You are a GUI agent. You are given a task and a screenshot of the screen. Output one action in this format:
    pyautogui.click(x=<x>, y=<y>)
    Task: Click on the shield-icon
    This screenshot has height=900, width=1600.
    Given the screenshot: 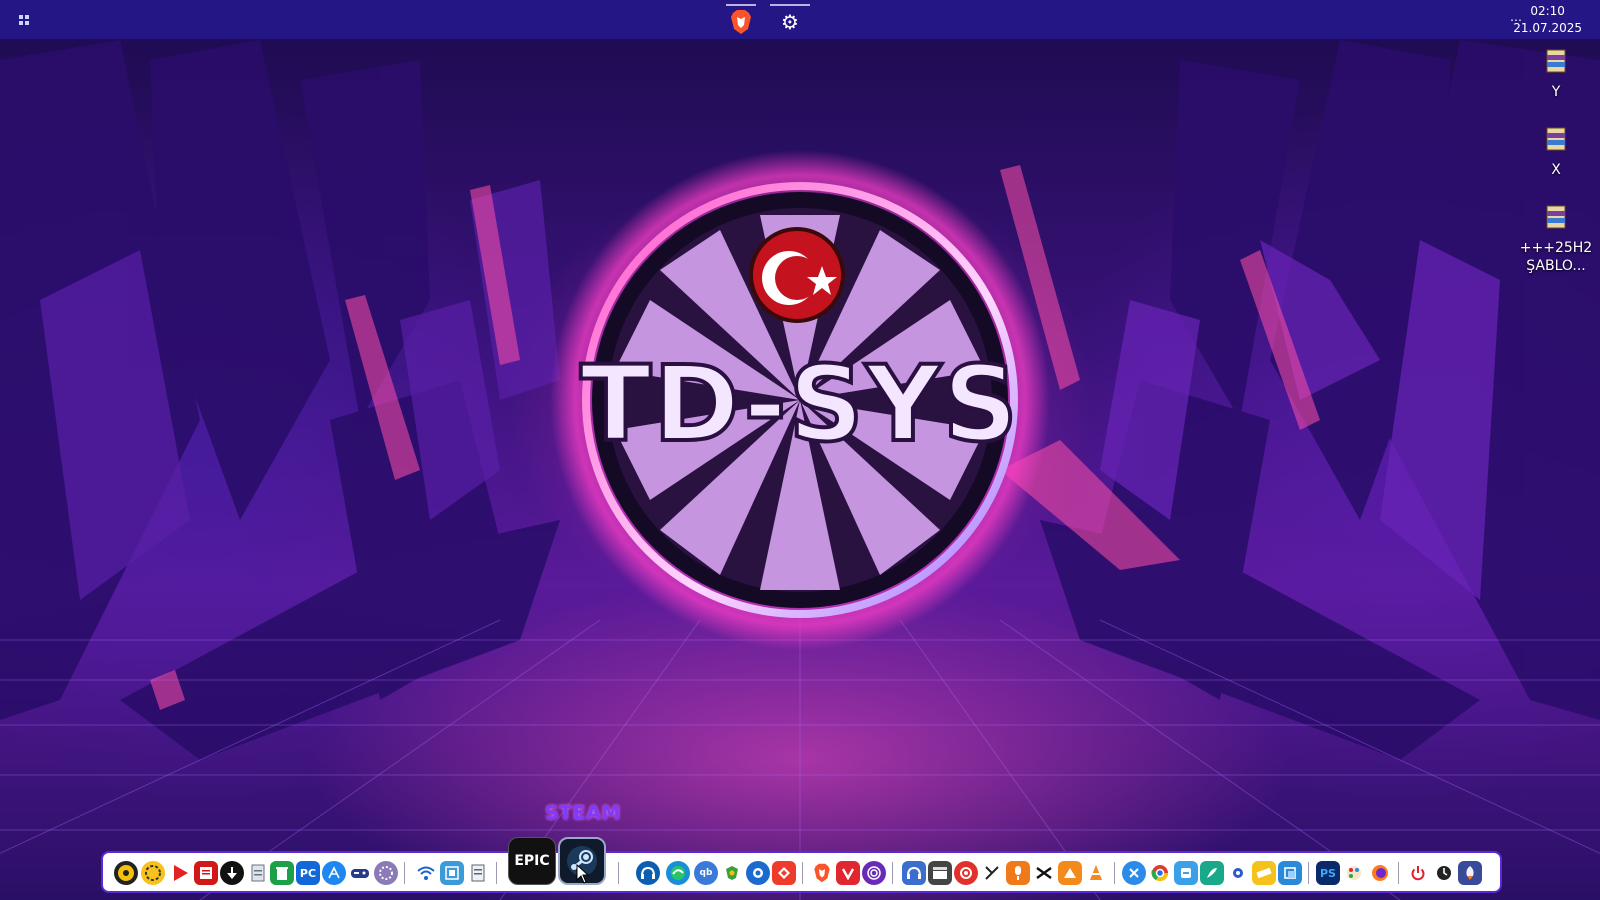 What is the action you would take?
    pyautogui.click(x=732, y=873)
    